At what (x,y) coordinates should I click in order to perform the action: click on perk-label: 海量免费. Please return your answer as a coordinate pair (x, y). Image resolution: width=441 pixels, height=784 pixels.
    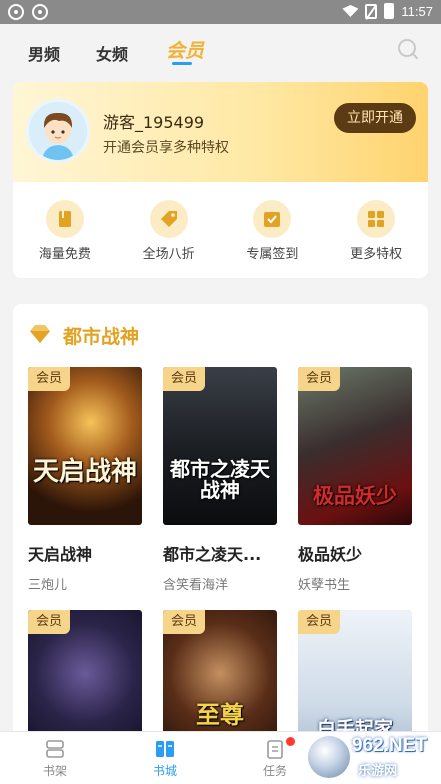
    Looking at the image, I should click on (64, 254).